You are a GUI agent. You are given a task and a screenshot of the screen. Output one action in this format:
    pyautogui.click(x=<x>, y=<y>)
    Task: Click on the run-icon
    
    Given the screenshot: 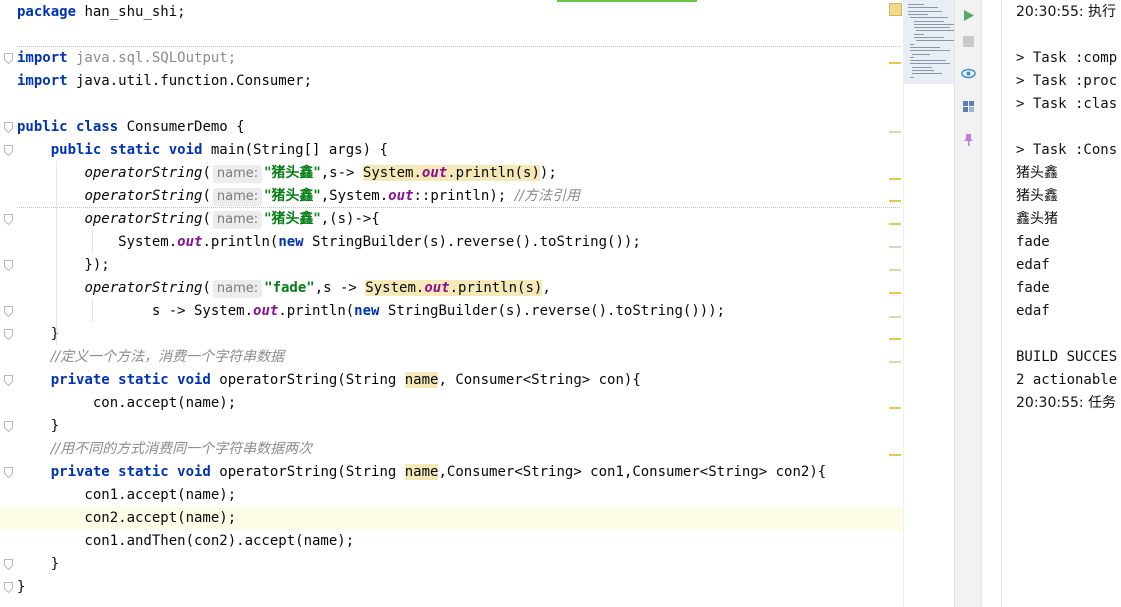 What is the action you would take?
    pyautogui.click(x=968, y=15)
    